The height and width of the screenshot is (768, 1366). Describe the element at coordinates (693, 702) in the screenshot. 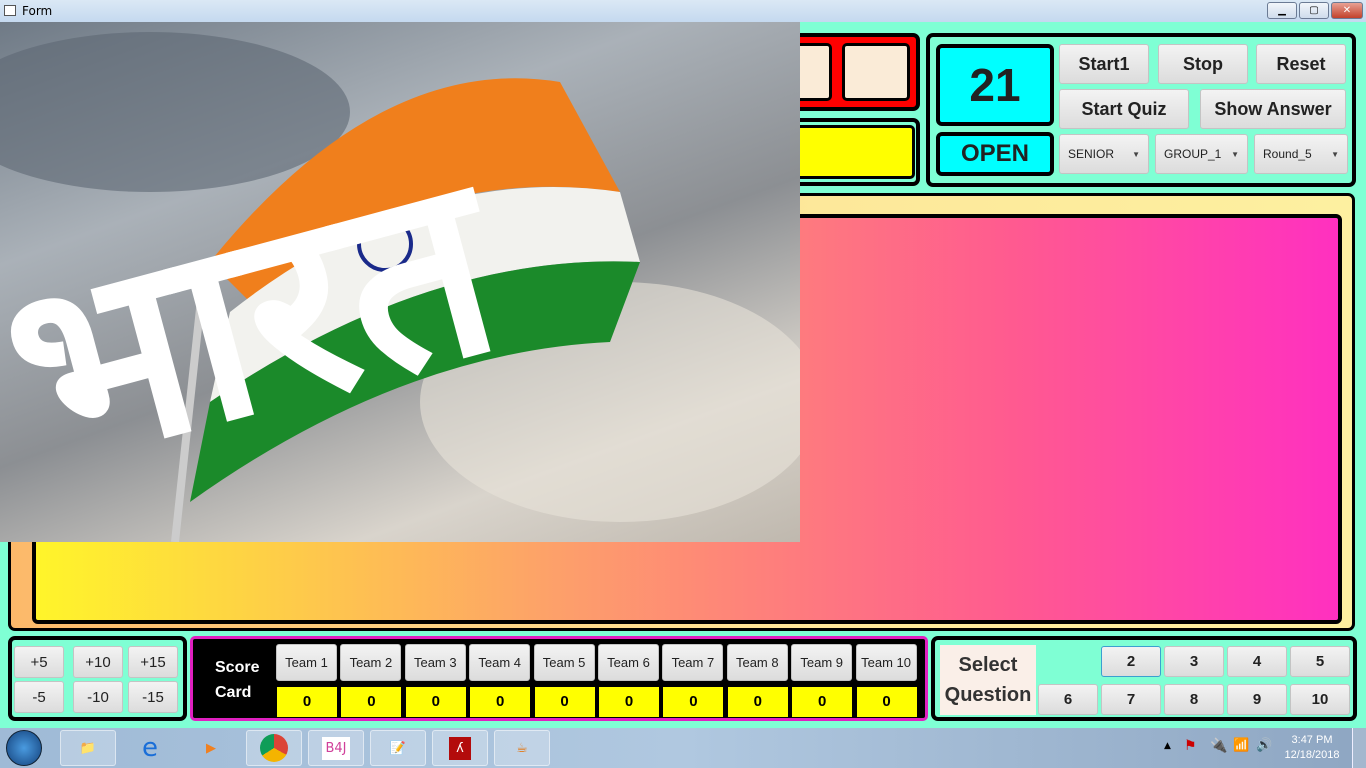

I see `team-7-score: 0` at that location.